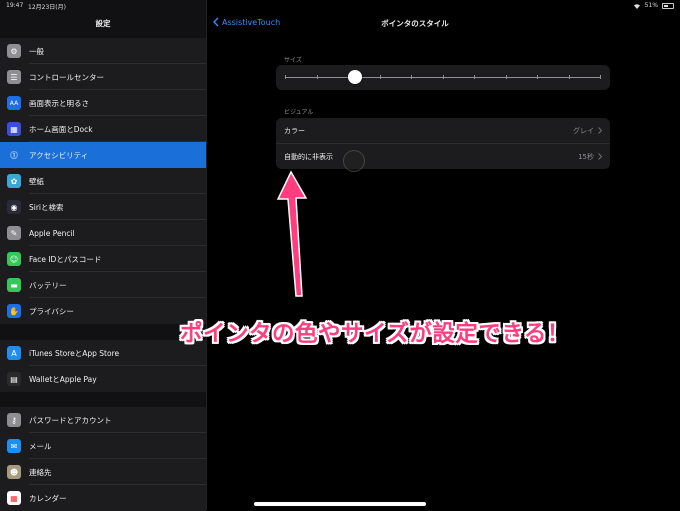  I want to click on battery-status-icon, so click(668, 5).